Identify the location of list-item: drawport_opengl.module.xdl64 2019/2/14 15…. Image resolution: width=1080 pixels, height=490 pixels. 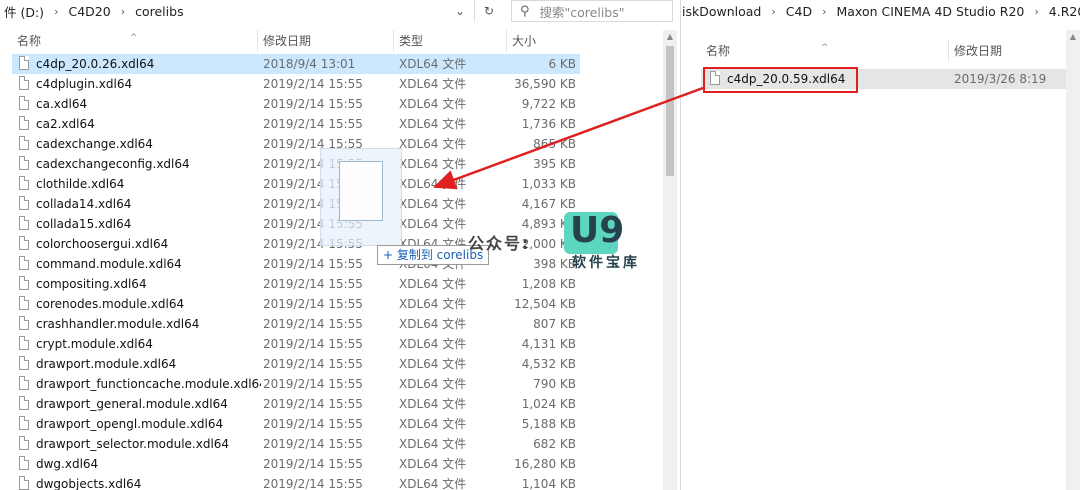
(296, 424).